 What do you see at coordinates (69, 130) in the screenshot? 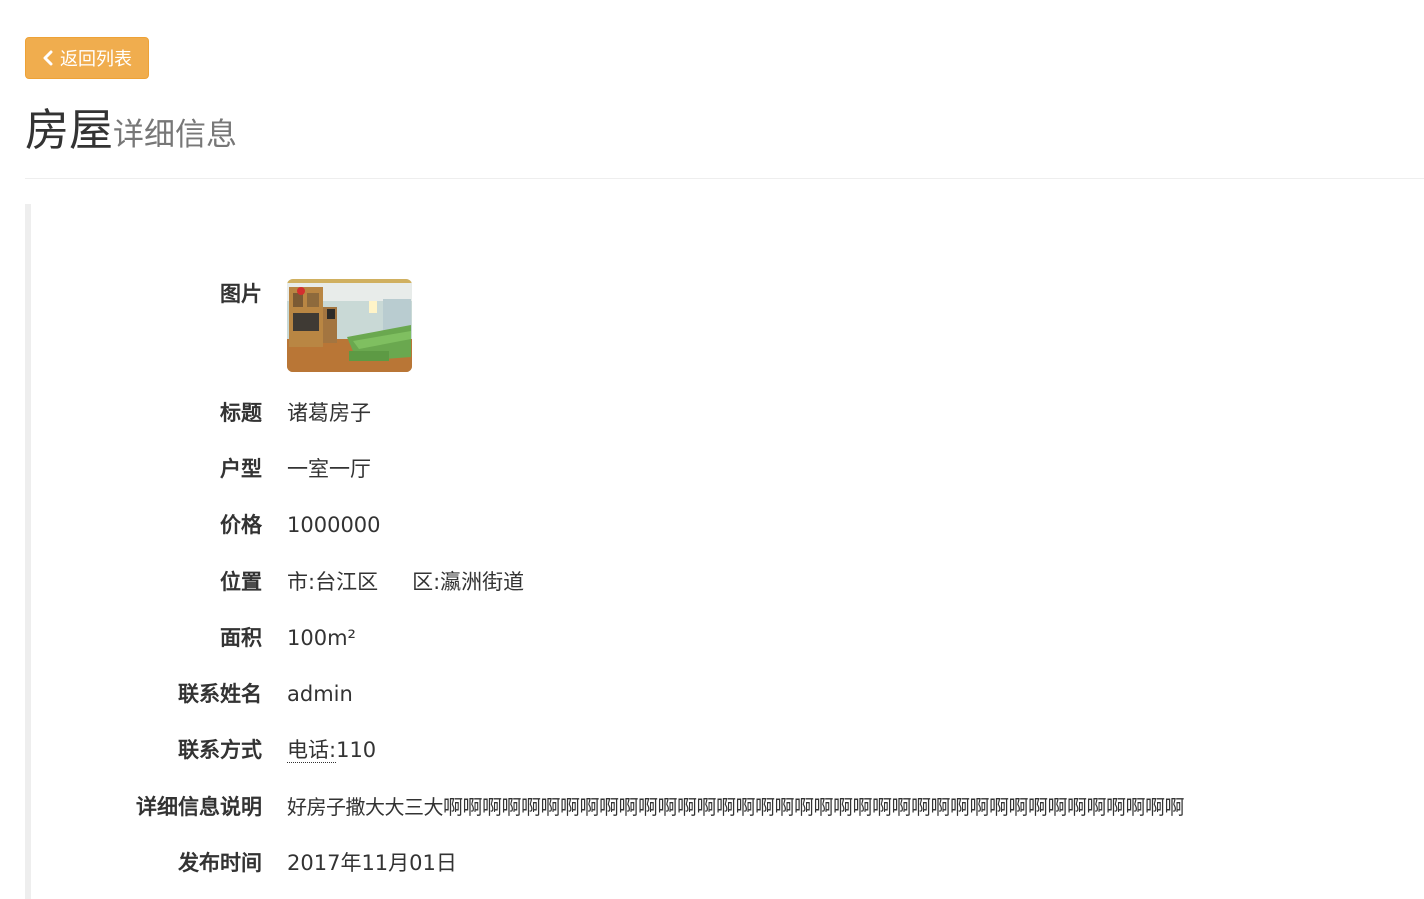
I see `page-title-main: 房屋` at bounding box center [69, 130].